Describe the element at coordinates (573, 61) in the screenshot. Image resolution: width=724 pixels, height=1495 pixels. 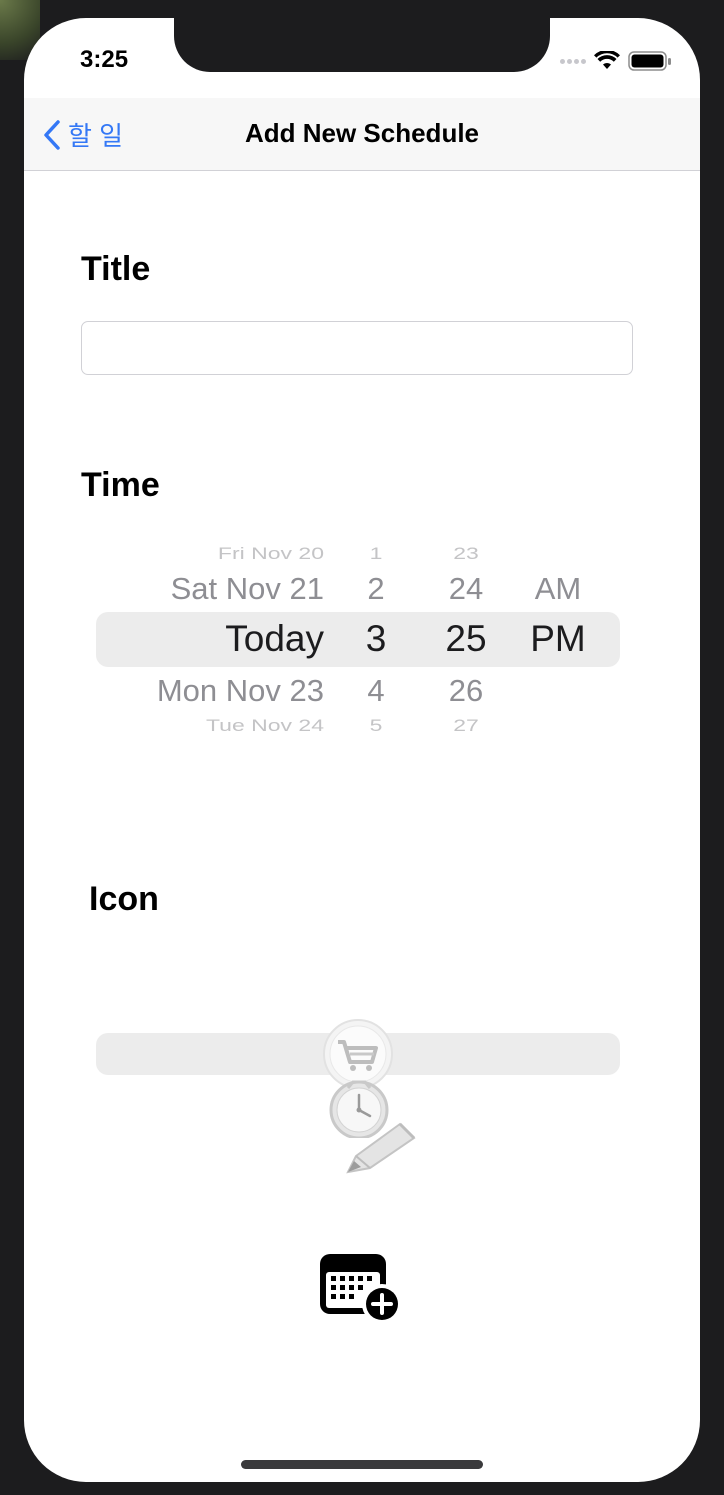
I see `signal-icon` at that location.